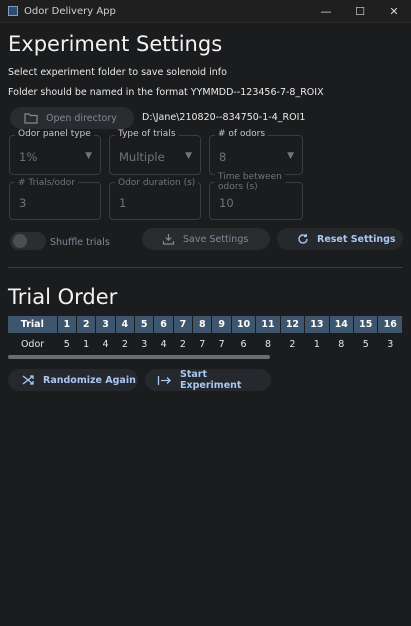 This screenshot has width=411, height=626. I want to click on trials-per-odor-input: # Trials/odor 3, so click(55, 199).